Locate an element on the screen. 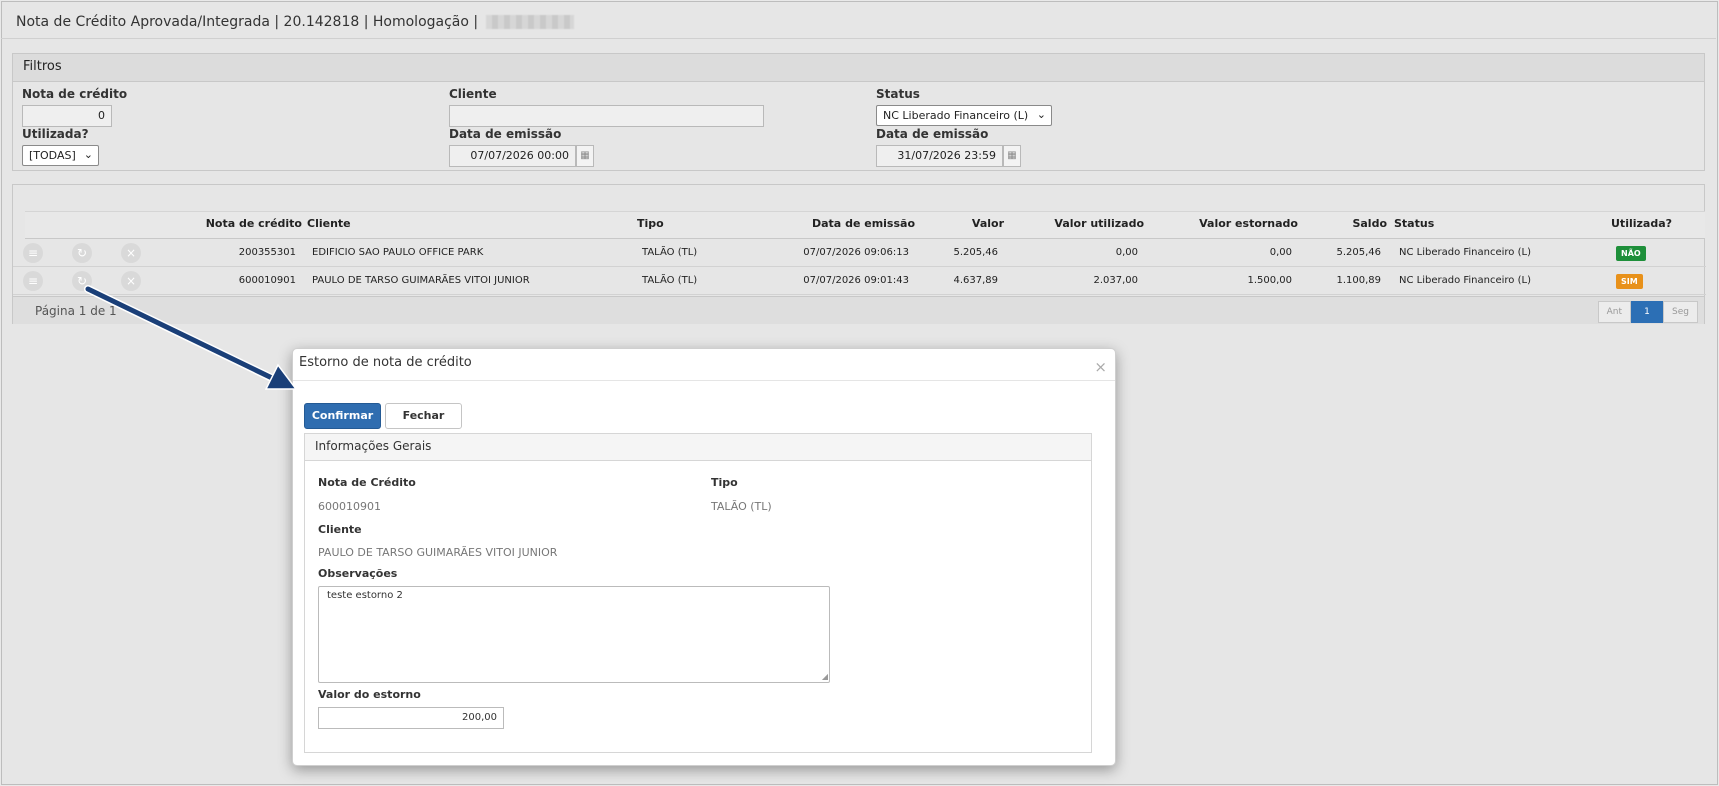 This screenshot has width=1719, height=786. cell-saldo: 5.205,46 is located at coordinates (1358, 252).